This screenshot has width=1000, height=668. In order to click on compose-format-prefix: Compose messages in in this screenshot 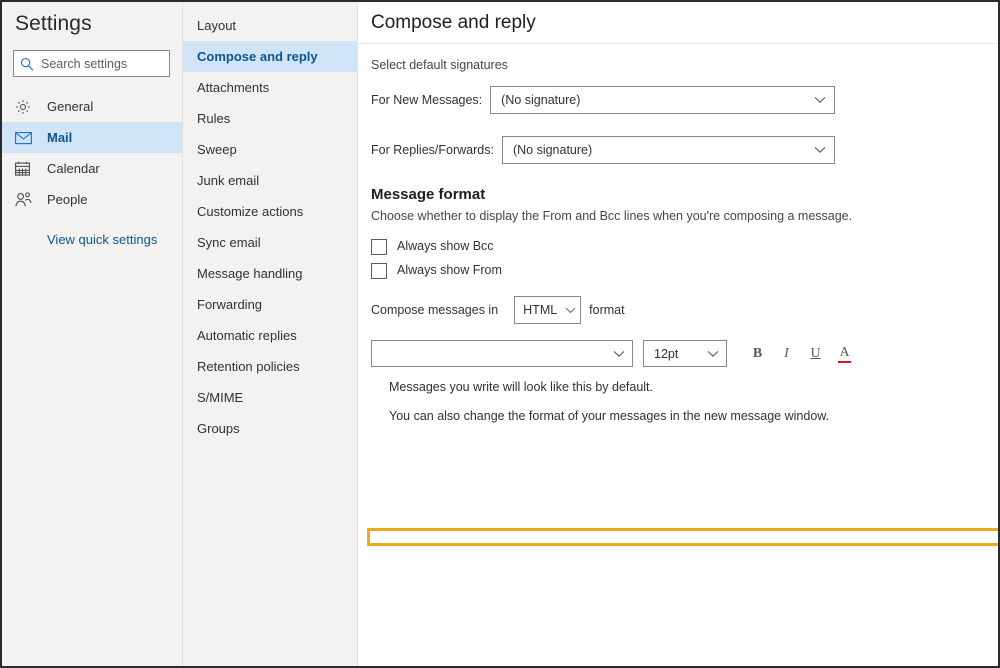, I will do `click(435, 310)`.